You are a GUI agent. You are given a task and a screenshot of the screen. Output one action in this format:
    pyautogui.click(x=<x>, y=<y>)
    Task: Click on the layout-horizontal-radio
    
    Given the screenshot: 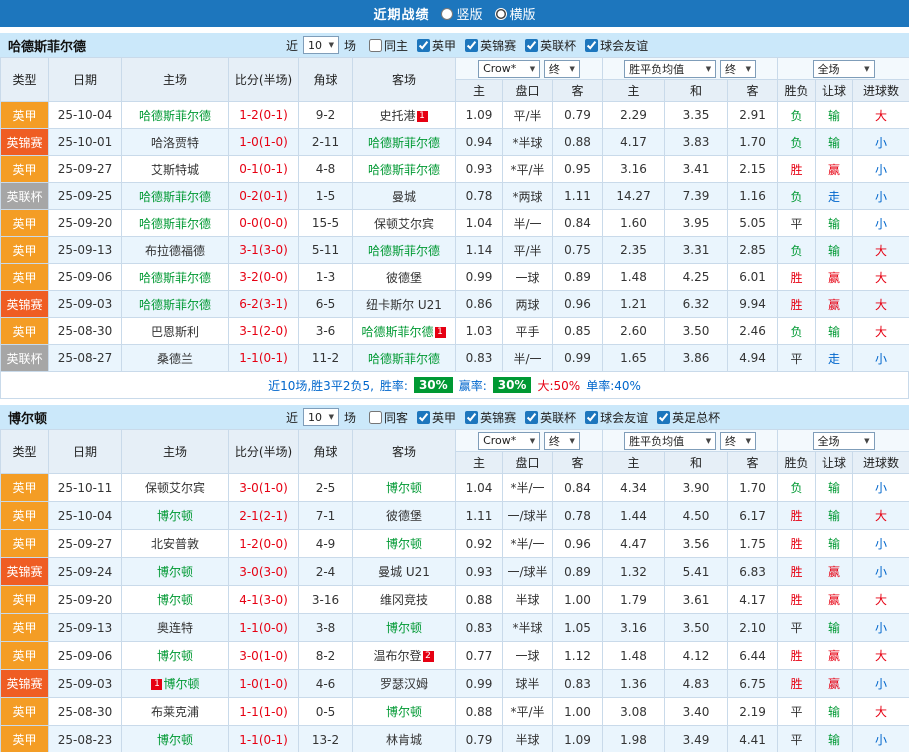 What is the action you would take?
    pyautogui.click(x=500, y=13)
    